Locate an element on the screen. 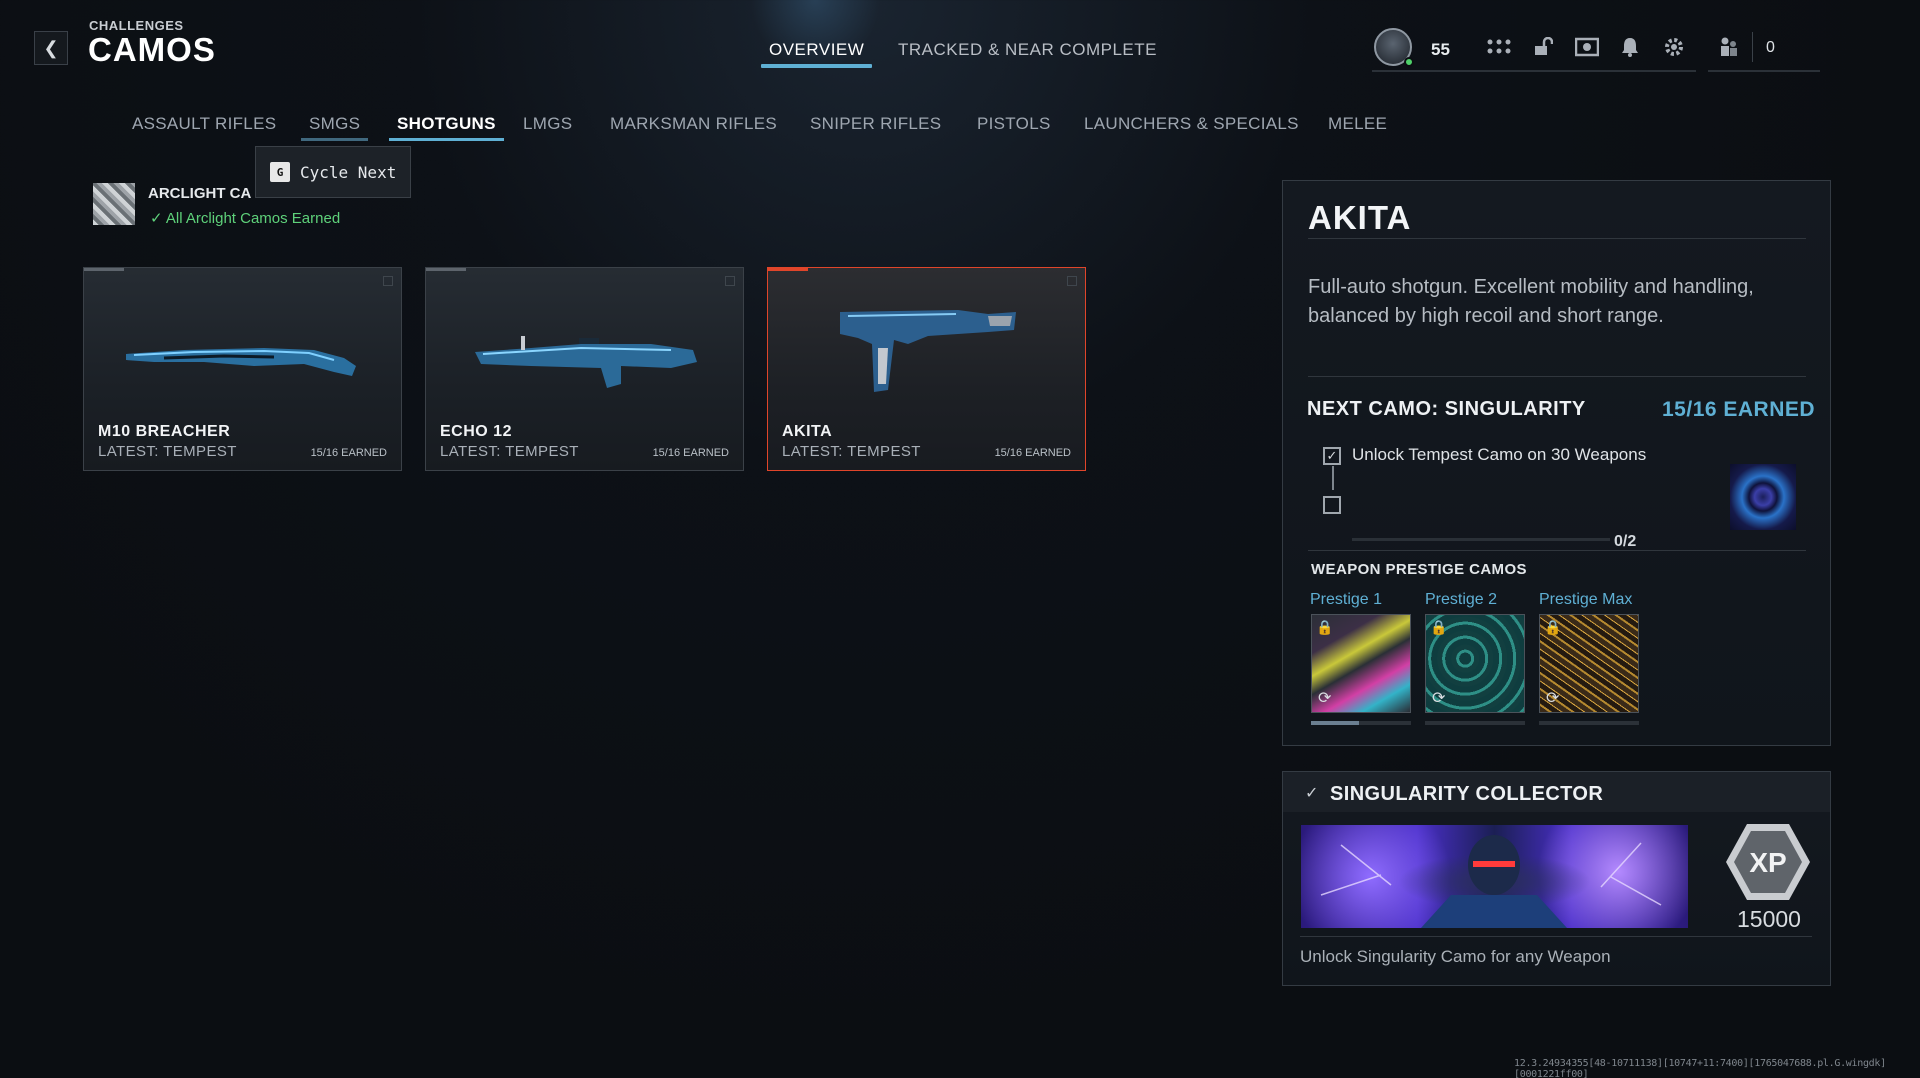  category-active-underline is located at coordinates (446, 139).